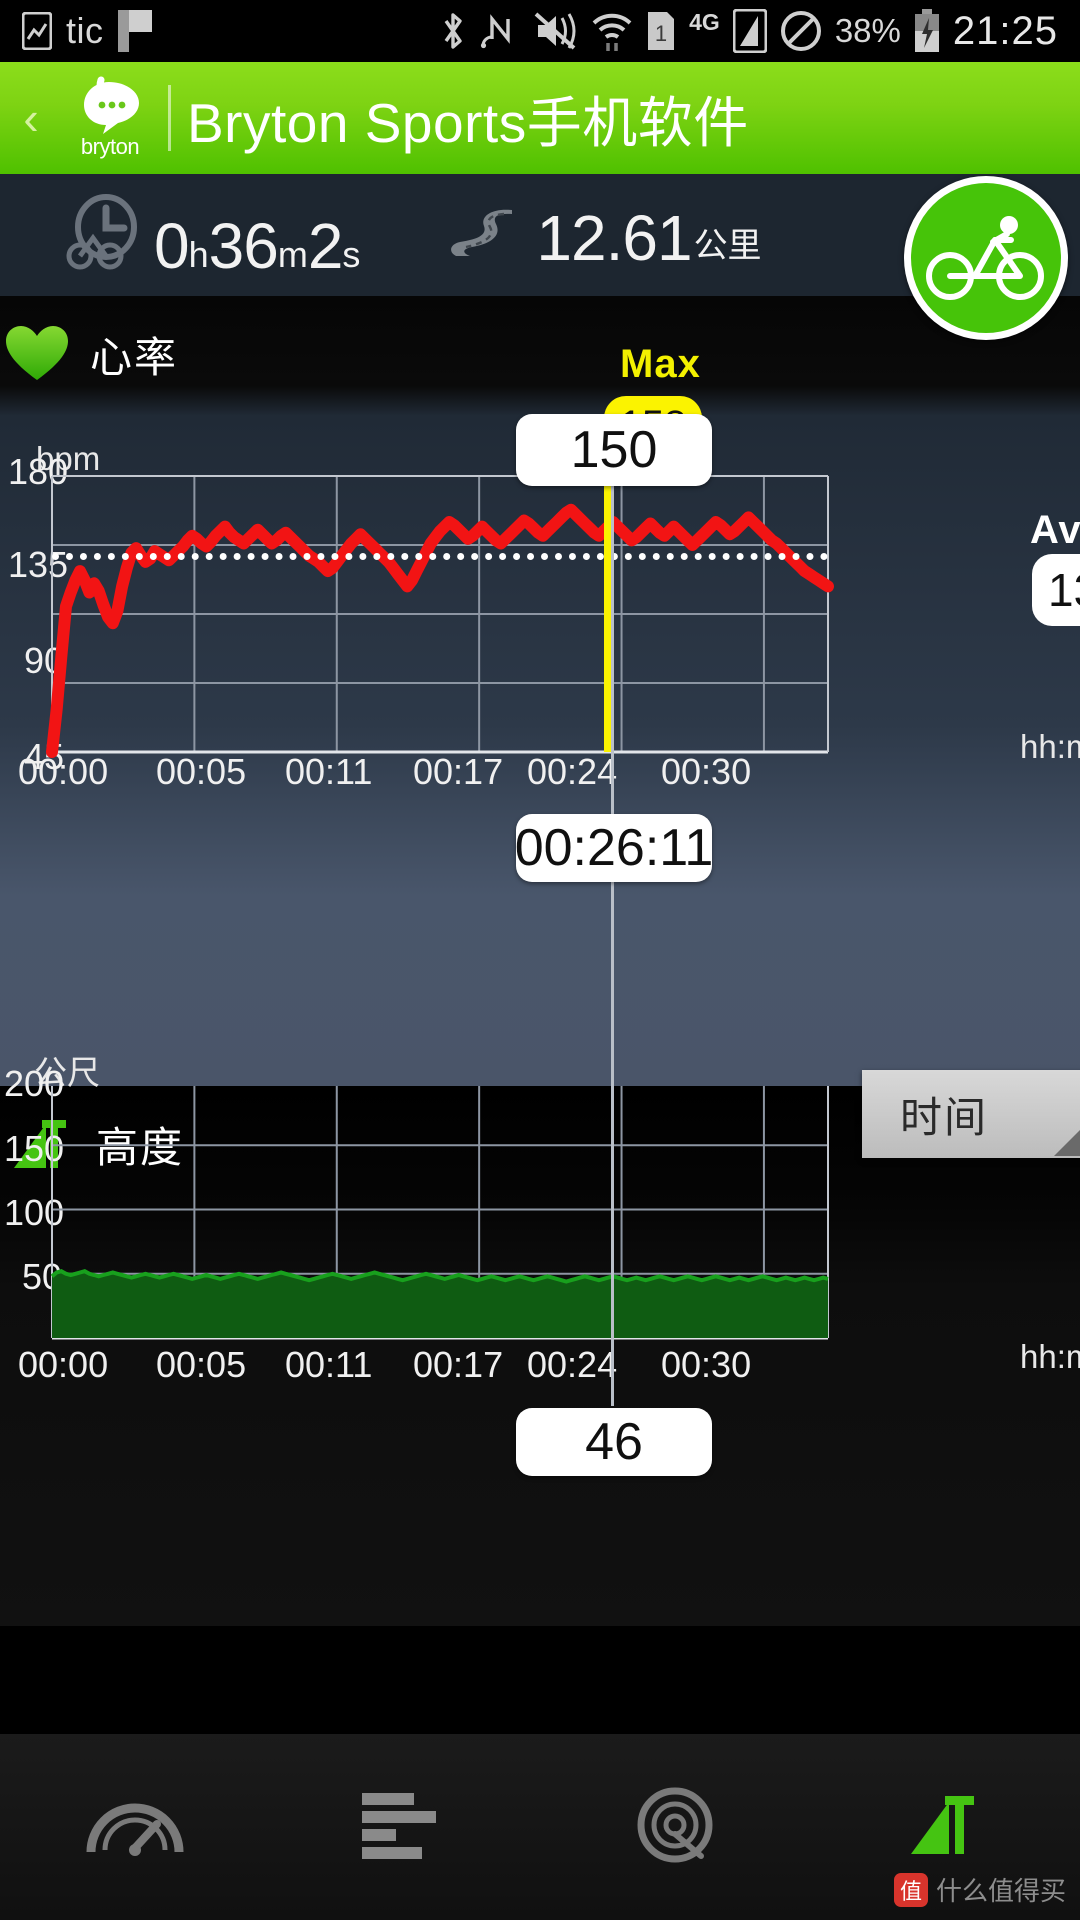 The image size is (1080, 1920). Describe the element at coordinates (243, 245) in the screenshot. I see `duration-minutes: 36` at that location.